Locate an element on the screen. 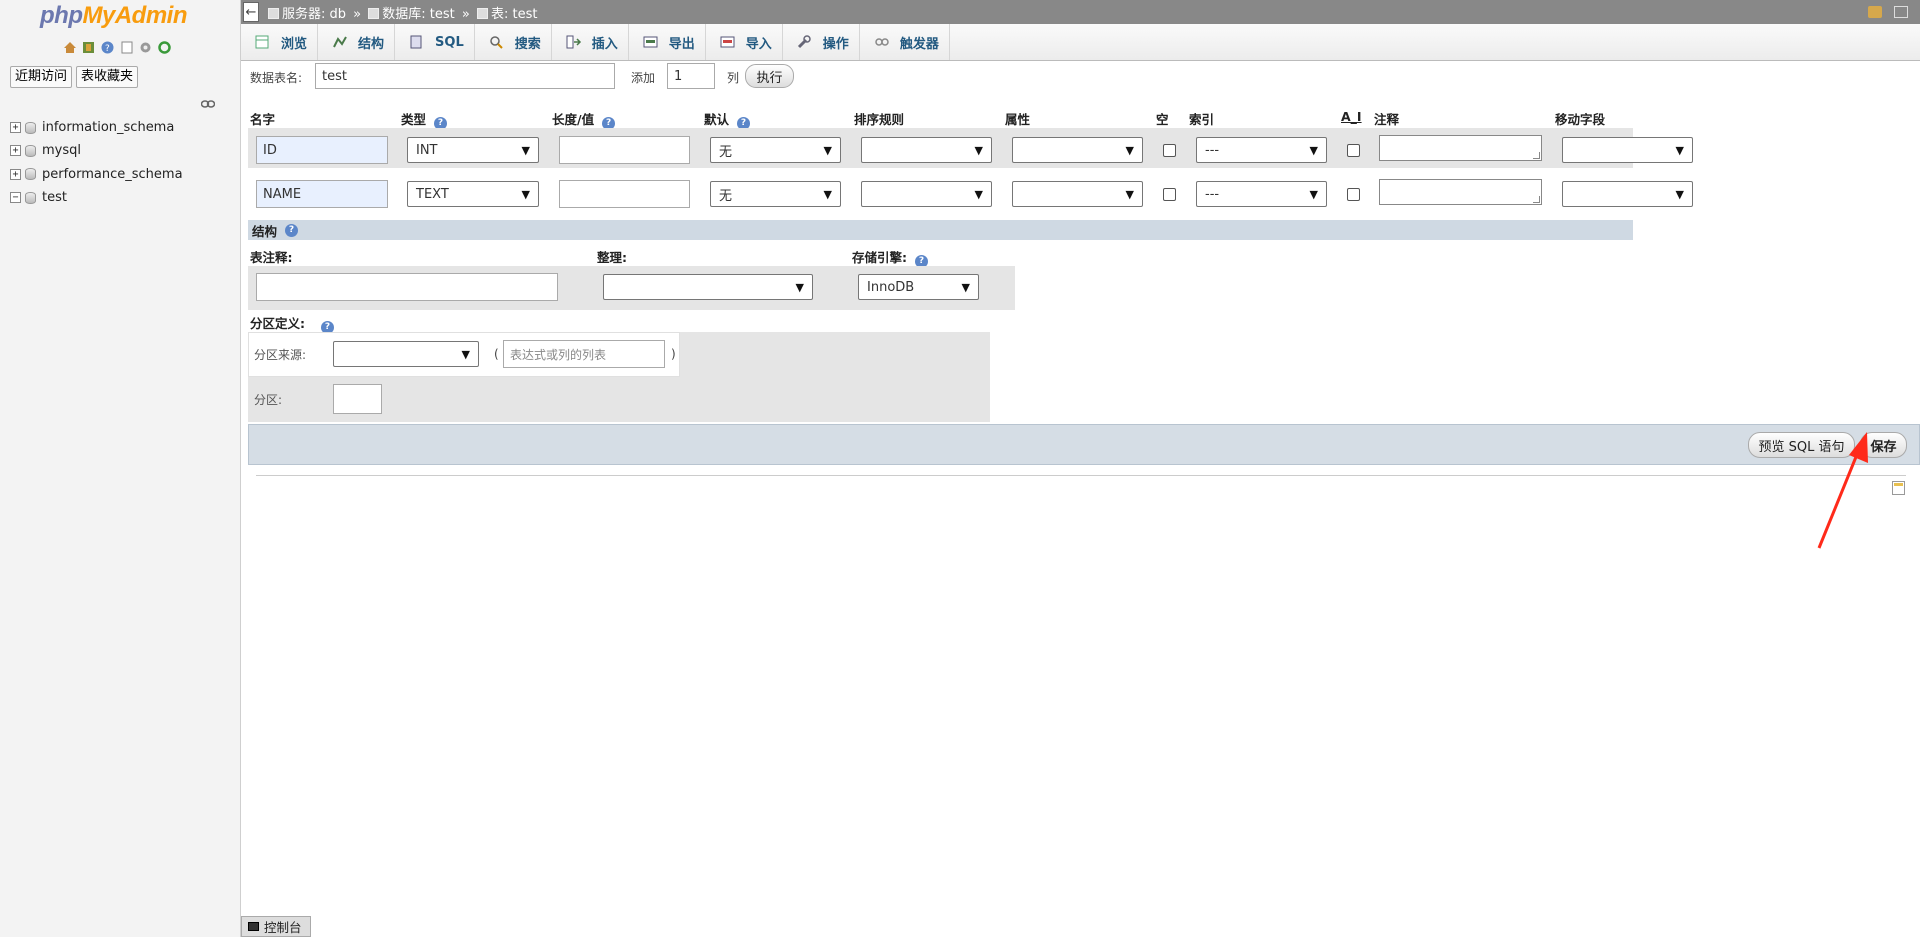 The height and width of the screenshot is (937, 1920). partitions-count-input is located at coordinates (357, 399).